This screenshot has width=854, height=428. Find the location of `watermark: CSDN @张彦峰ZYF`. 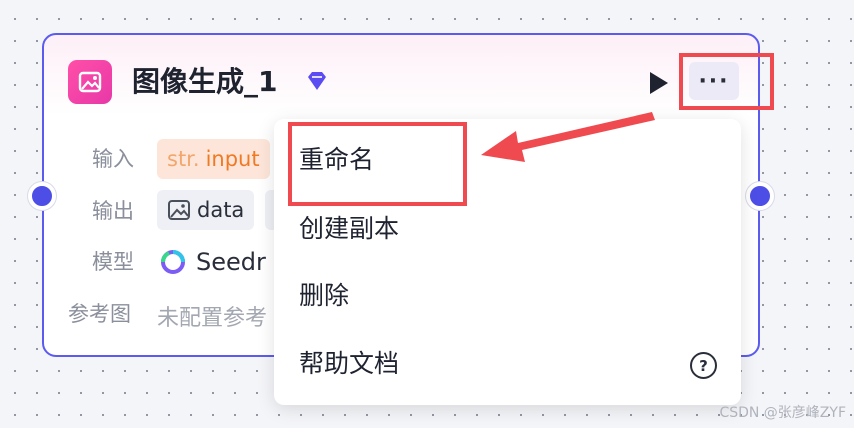

watermark: CSDN @张彦峰ZYF is located at coordinates (782, 413).